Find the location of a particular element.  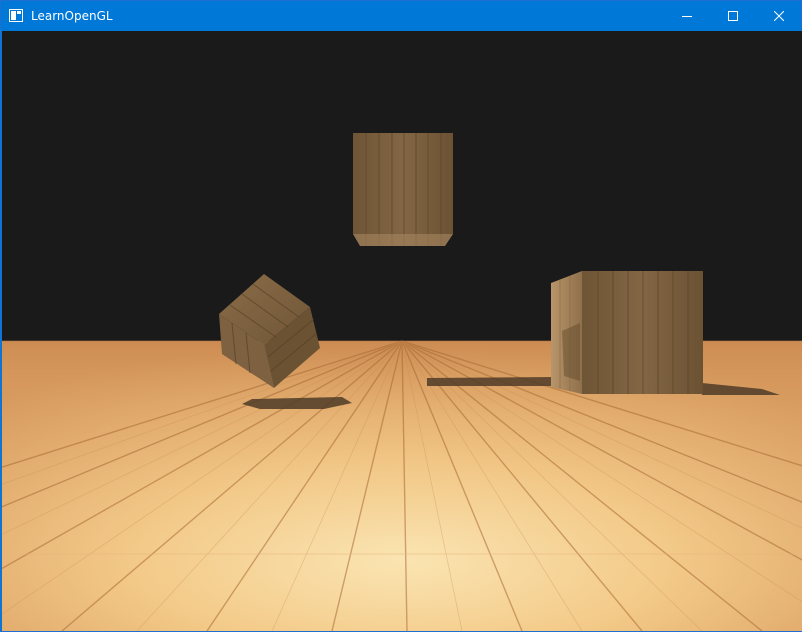

minimize-icon is located at coordinates (687, 16).